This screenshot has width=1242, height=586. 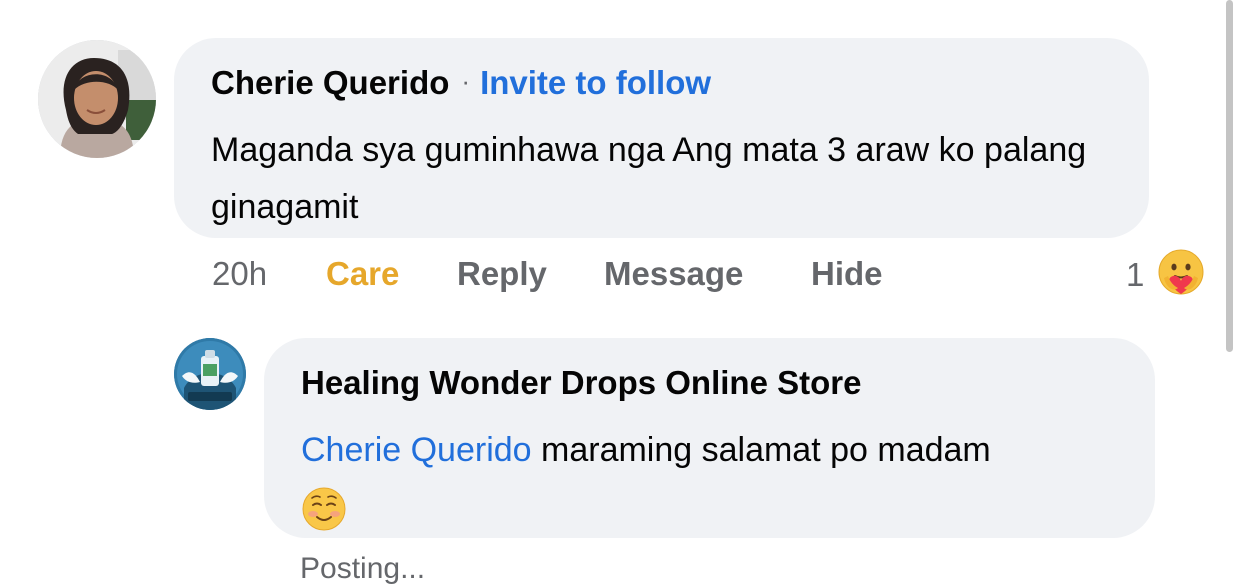 What do you see at coordinates (847, 274) in the screenshot?
I see `hide-button: Hide` at bounding box center [847, 274].